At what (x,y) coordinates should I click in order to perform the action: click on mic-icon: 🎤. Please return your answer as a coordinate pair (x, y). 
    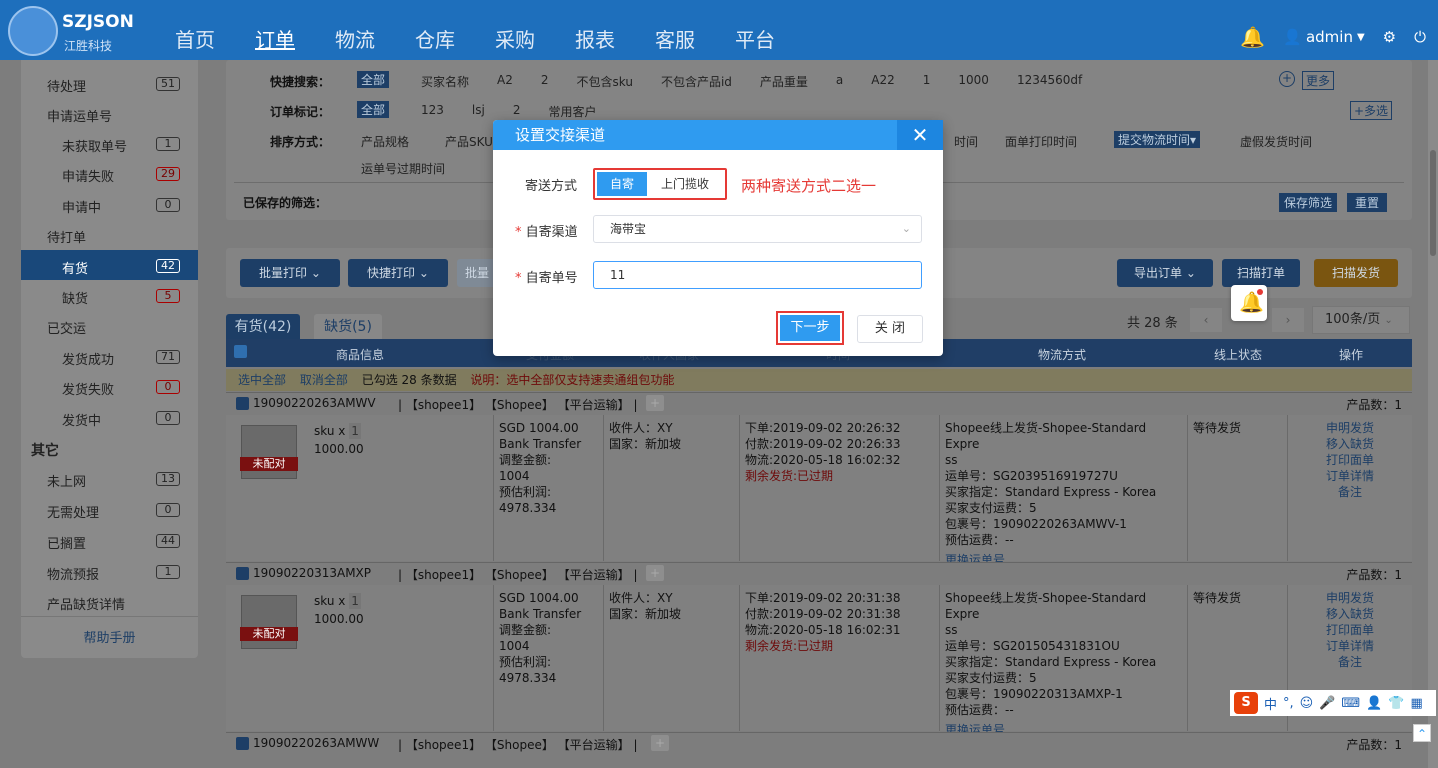
    Looking at the image, I should click on (1327, 703).